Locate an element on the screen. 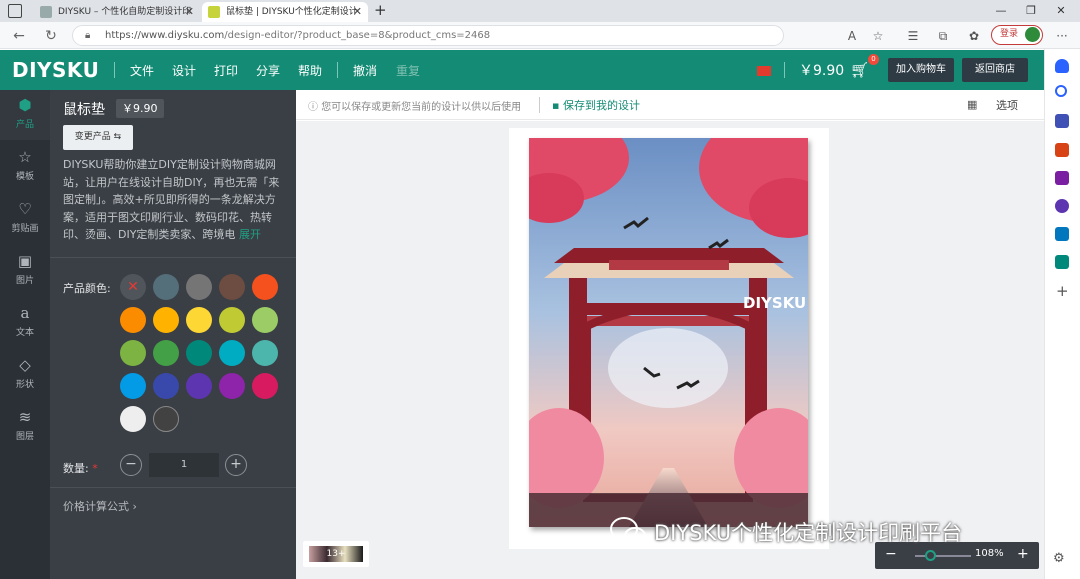 The height and width of the screenshot is (579, 1080). send-icon is located at coordinates (1062, 262).